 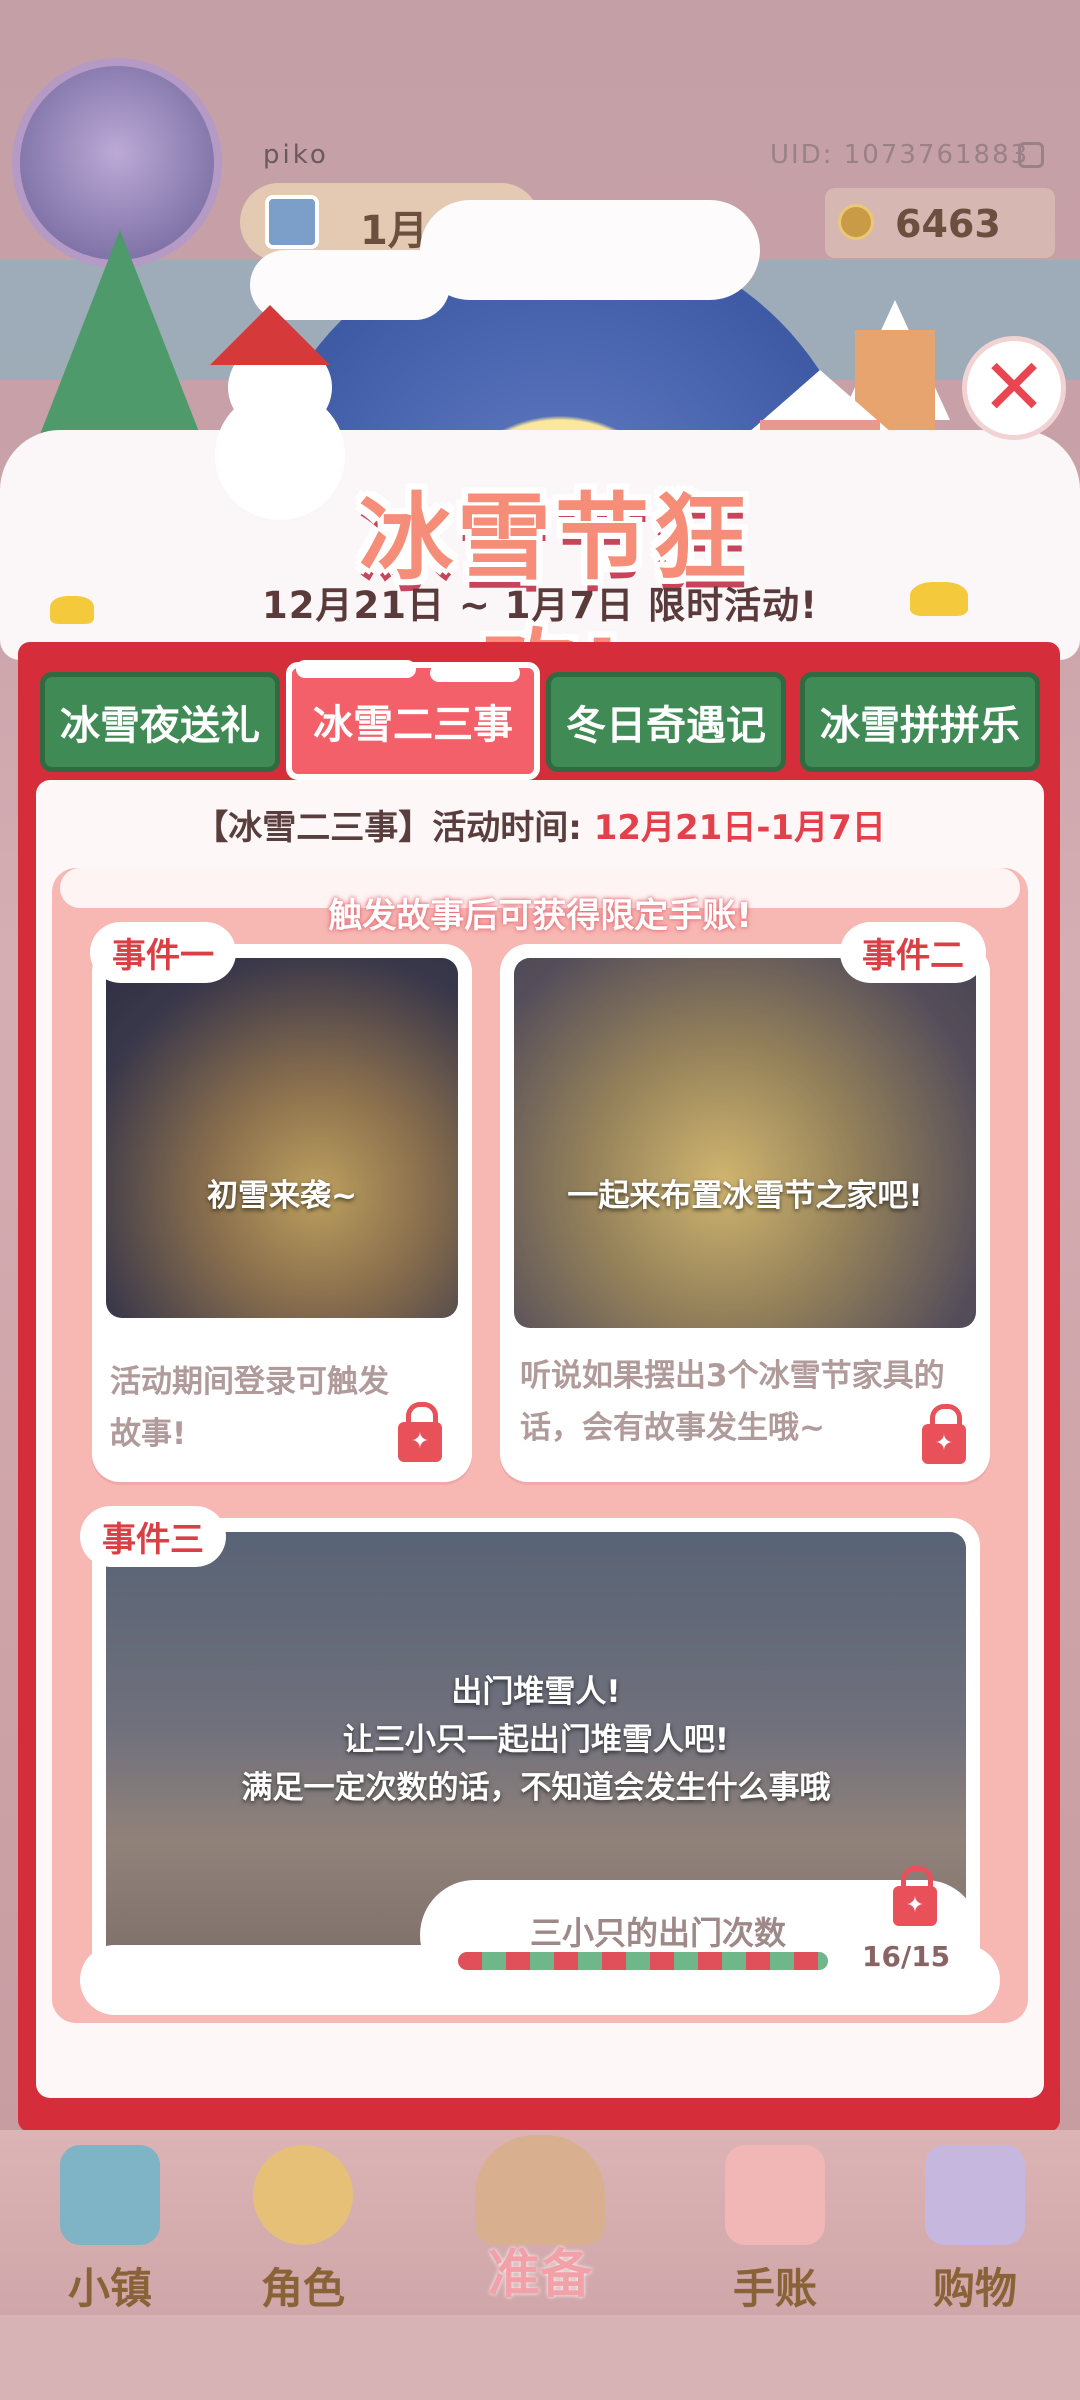 What do you see at coordinates (296, 155) in the screenshot?
I see `username: piko` at bounding box center [296, 155].